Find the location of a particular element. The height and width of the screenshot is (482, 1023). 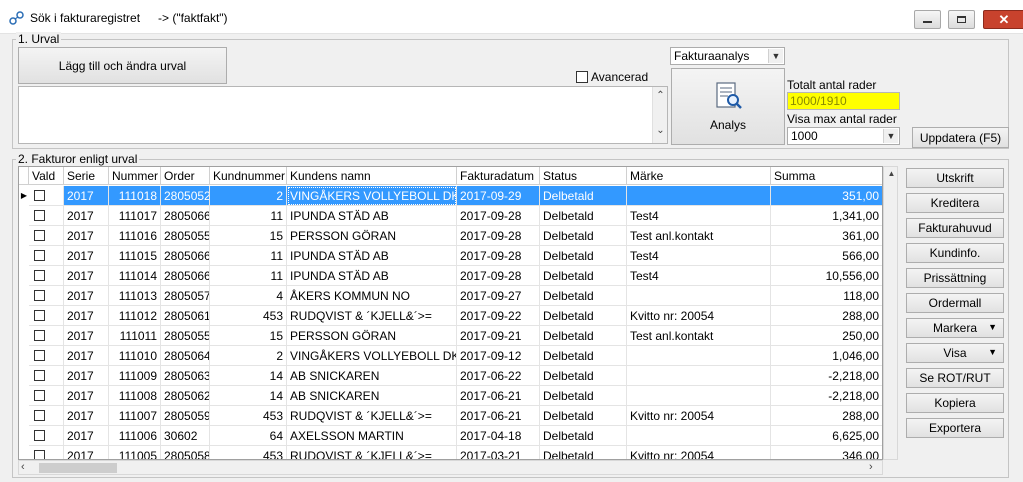

nummer-cell: 111013 is located at coordinates (135, 296).